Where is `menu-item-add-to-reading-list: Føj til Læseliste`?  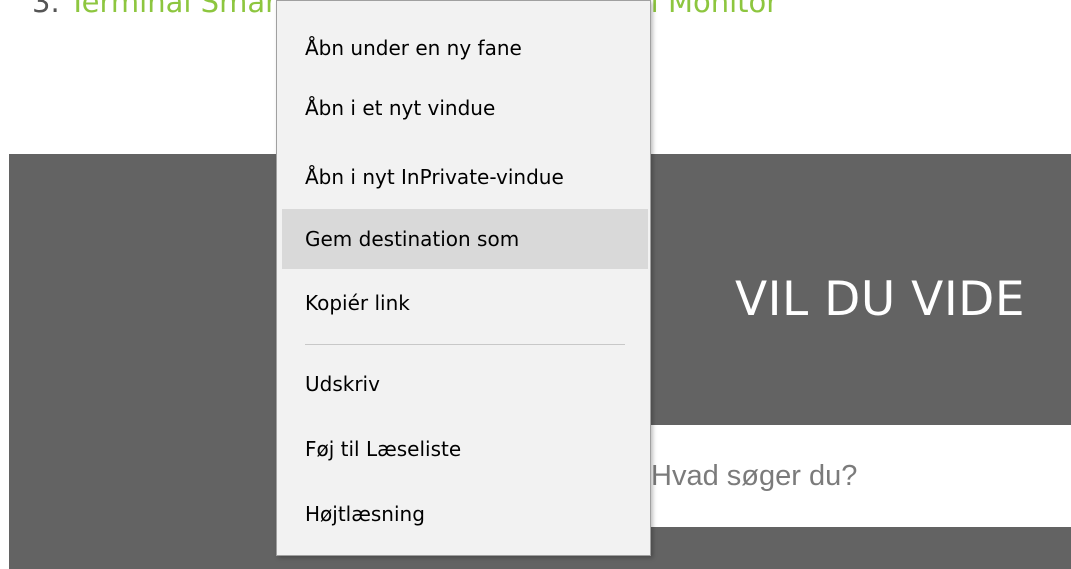 menu-item-add-to-reading-list: Føj til Læseliste is located at coordinates (465, 449).